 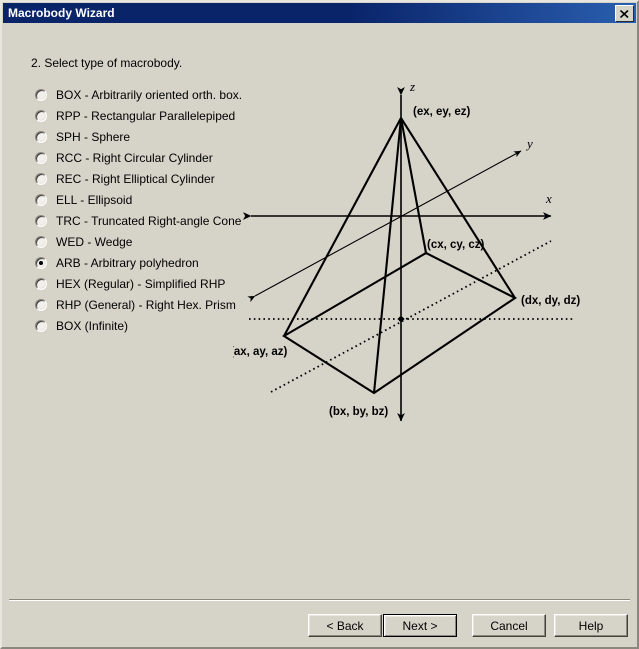 I want to click on origin-point, so click(x=401, y=319).